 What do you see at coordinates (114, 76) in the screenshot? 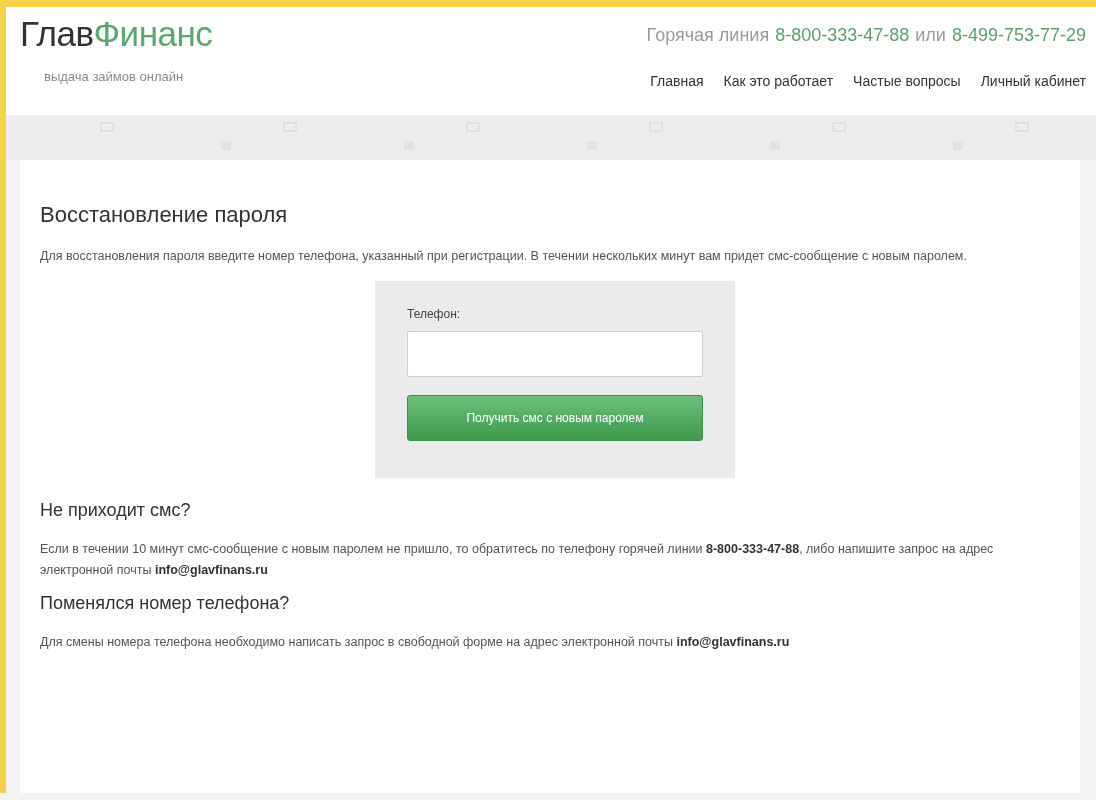
I see `tagline: выдача займов онлайн` at bounding box center [114, 76].